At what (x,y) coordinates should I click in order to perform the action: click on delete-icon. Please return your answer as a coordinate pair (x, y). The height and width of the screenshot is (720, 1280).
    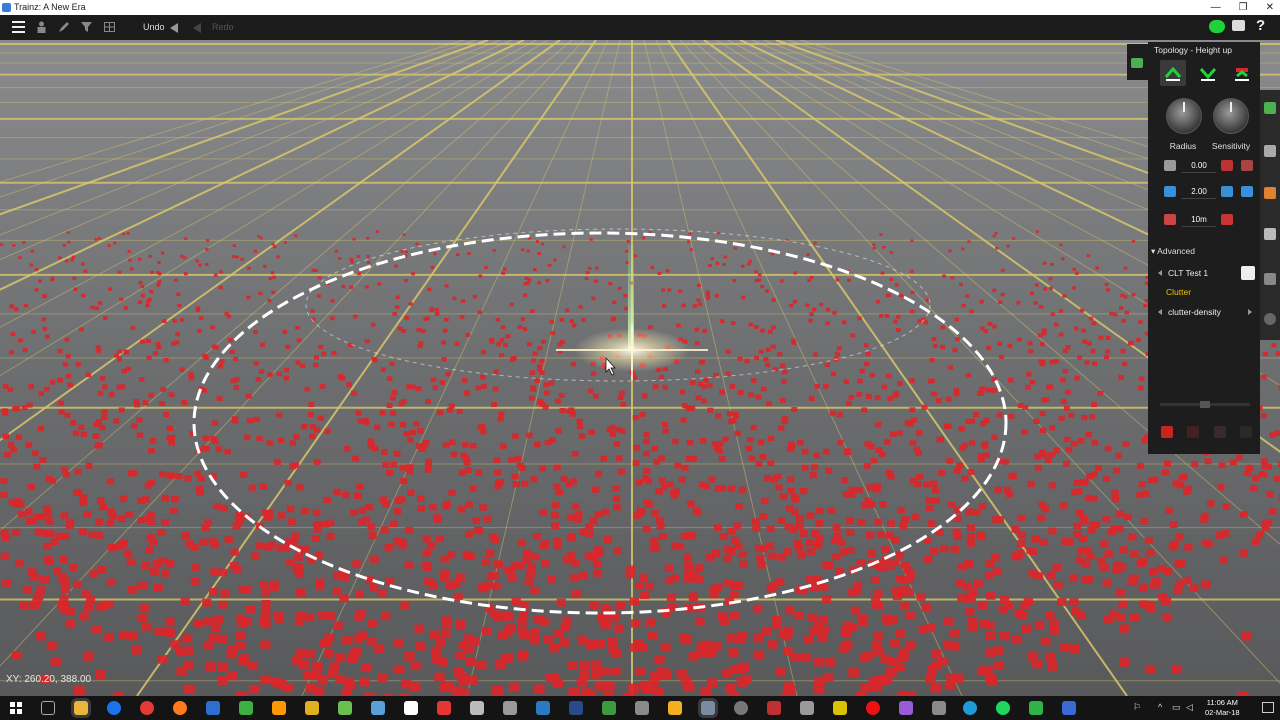
    Looking at the image, I should click on (1167, 432).